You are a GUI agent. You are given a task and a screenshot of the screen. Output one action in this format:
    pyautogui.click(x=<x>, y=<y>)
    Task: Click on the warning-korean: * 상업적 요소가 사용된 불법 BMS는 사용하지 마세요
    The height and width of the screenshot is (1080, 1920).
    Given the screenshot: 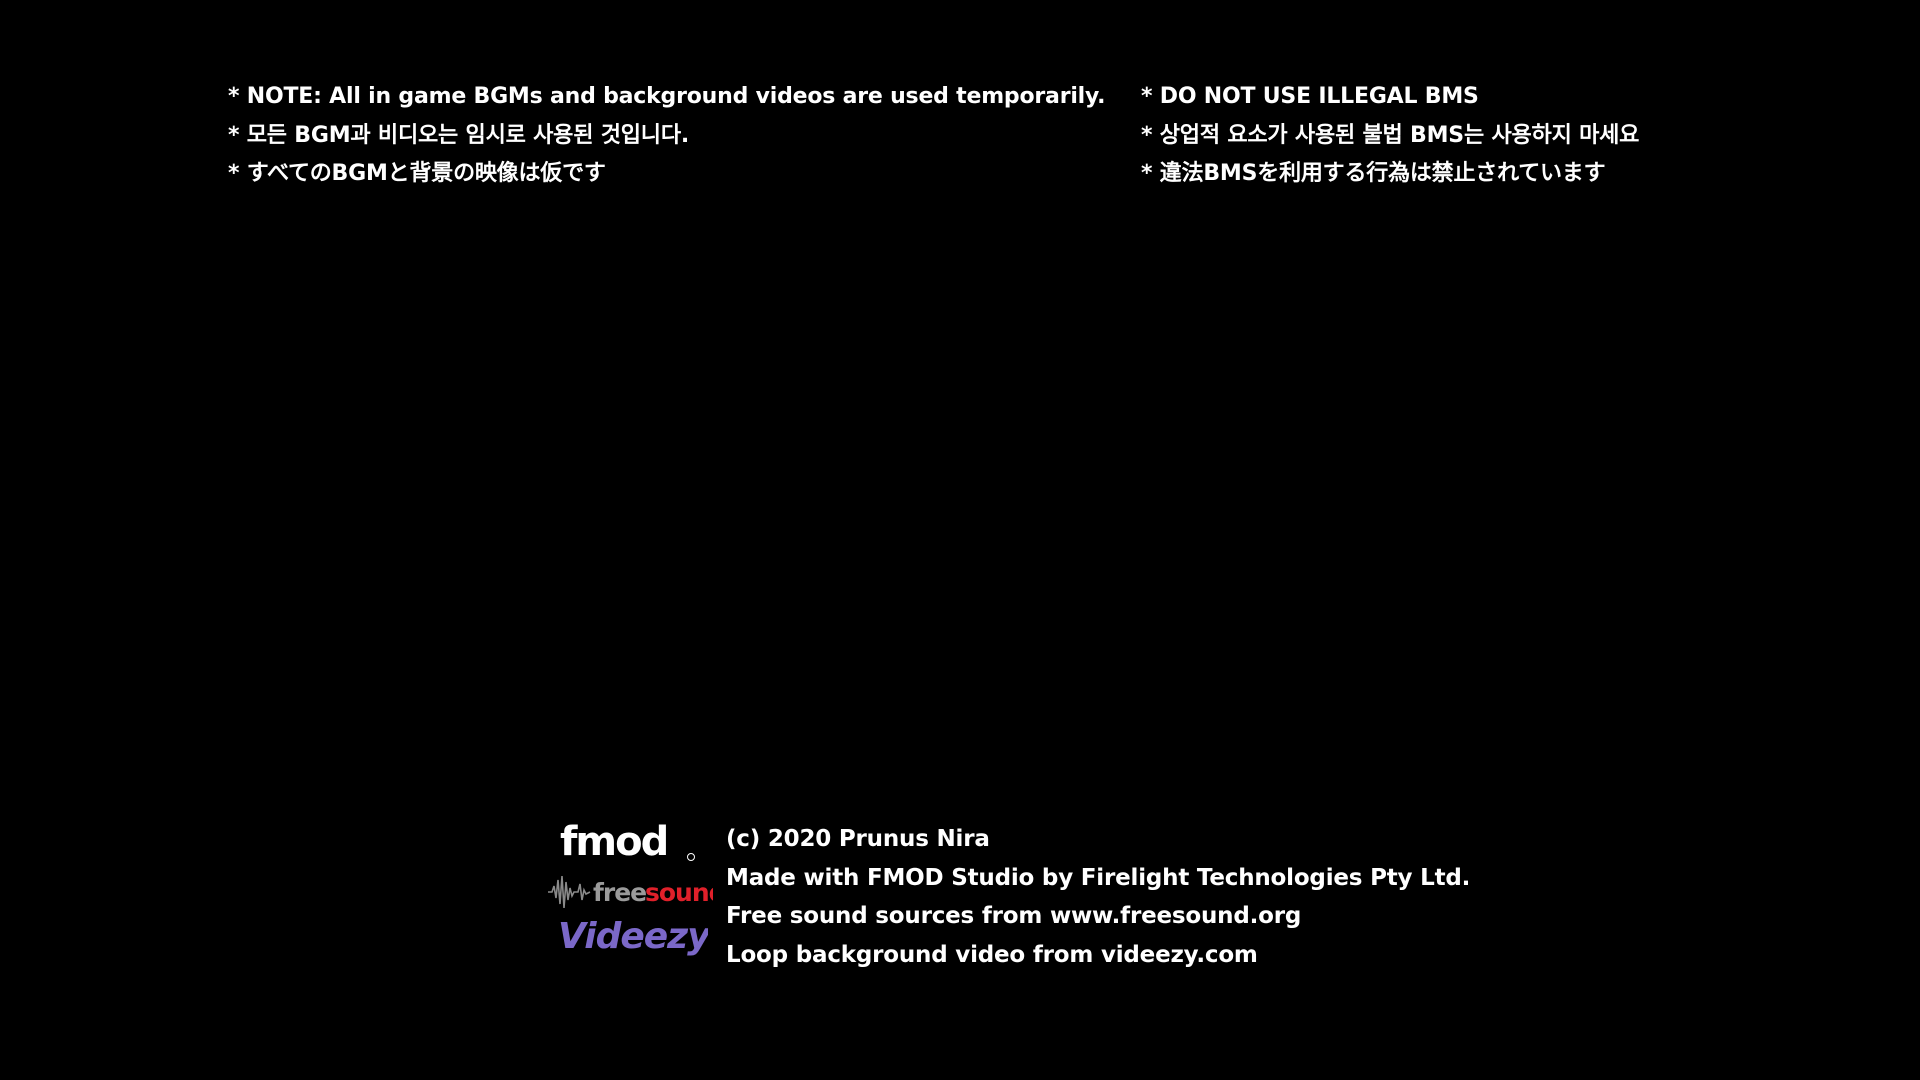 What is the action you would take?
    pyautogui.click(x=1390, y=135)
    